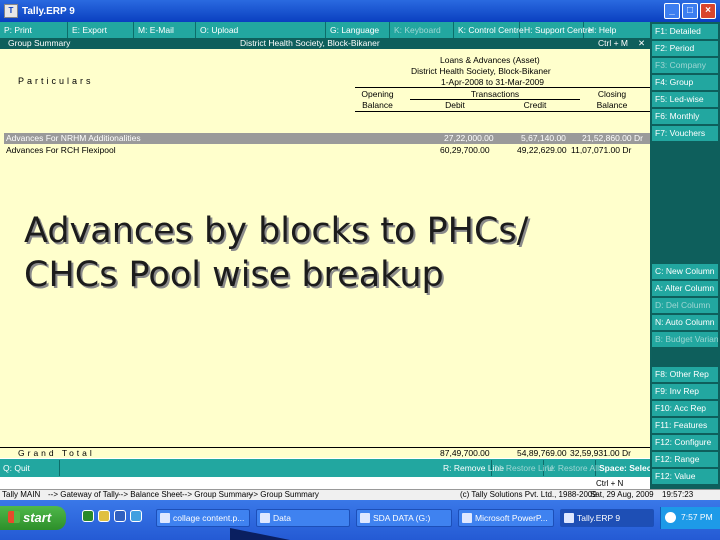 The width and height of the screenshot is (720, 540). I want to click on system-tray: 7:57 PM, so click(690, 518).